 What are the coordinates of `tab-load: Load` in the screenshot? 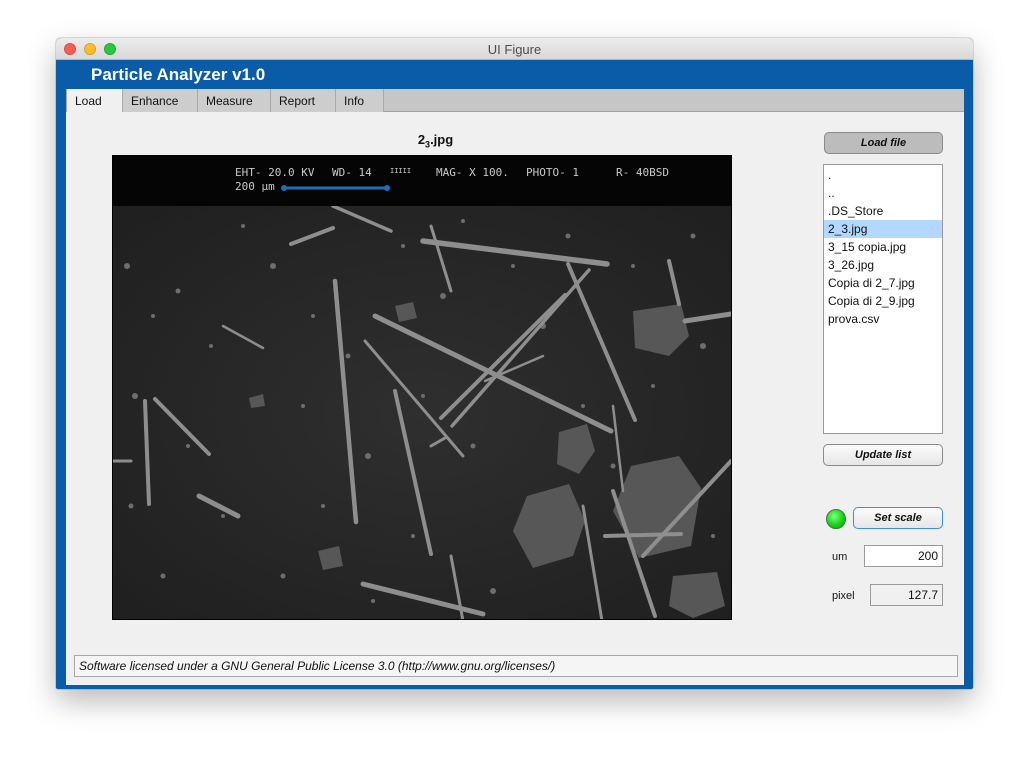 It's located at (94, 101).